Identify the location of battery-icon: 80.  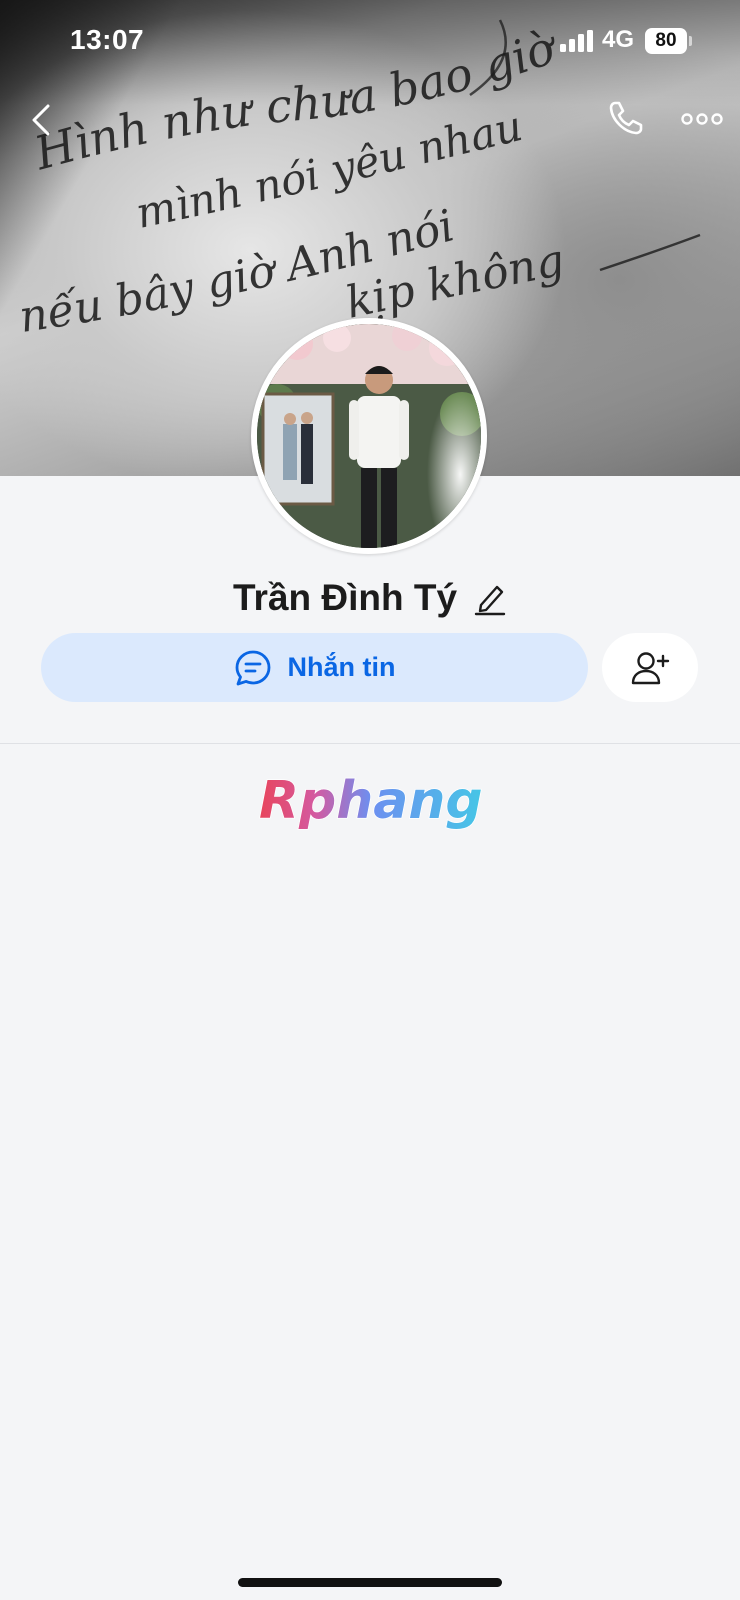
(666, 41).